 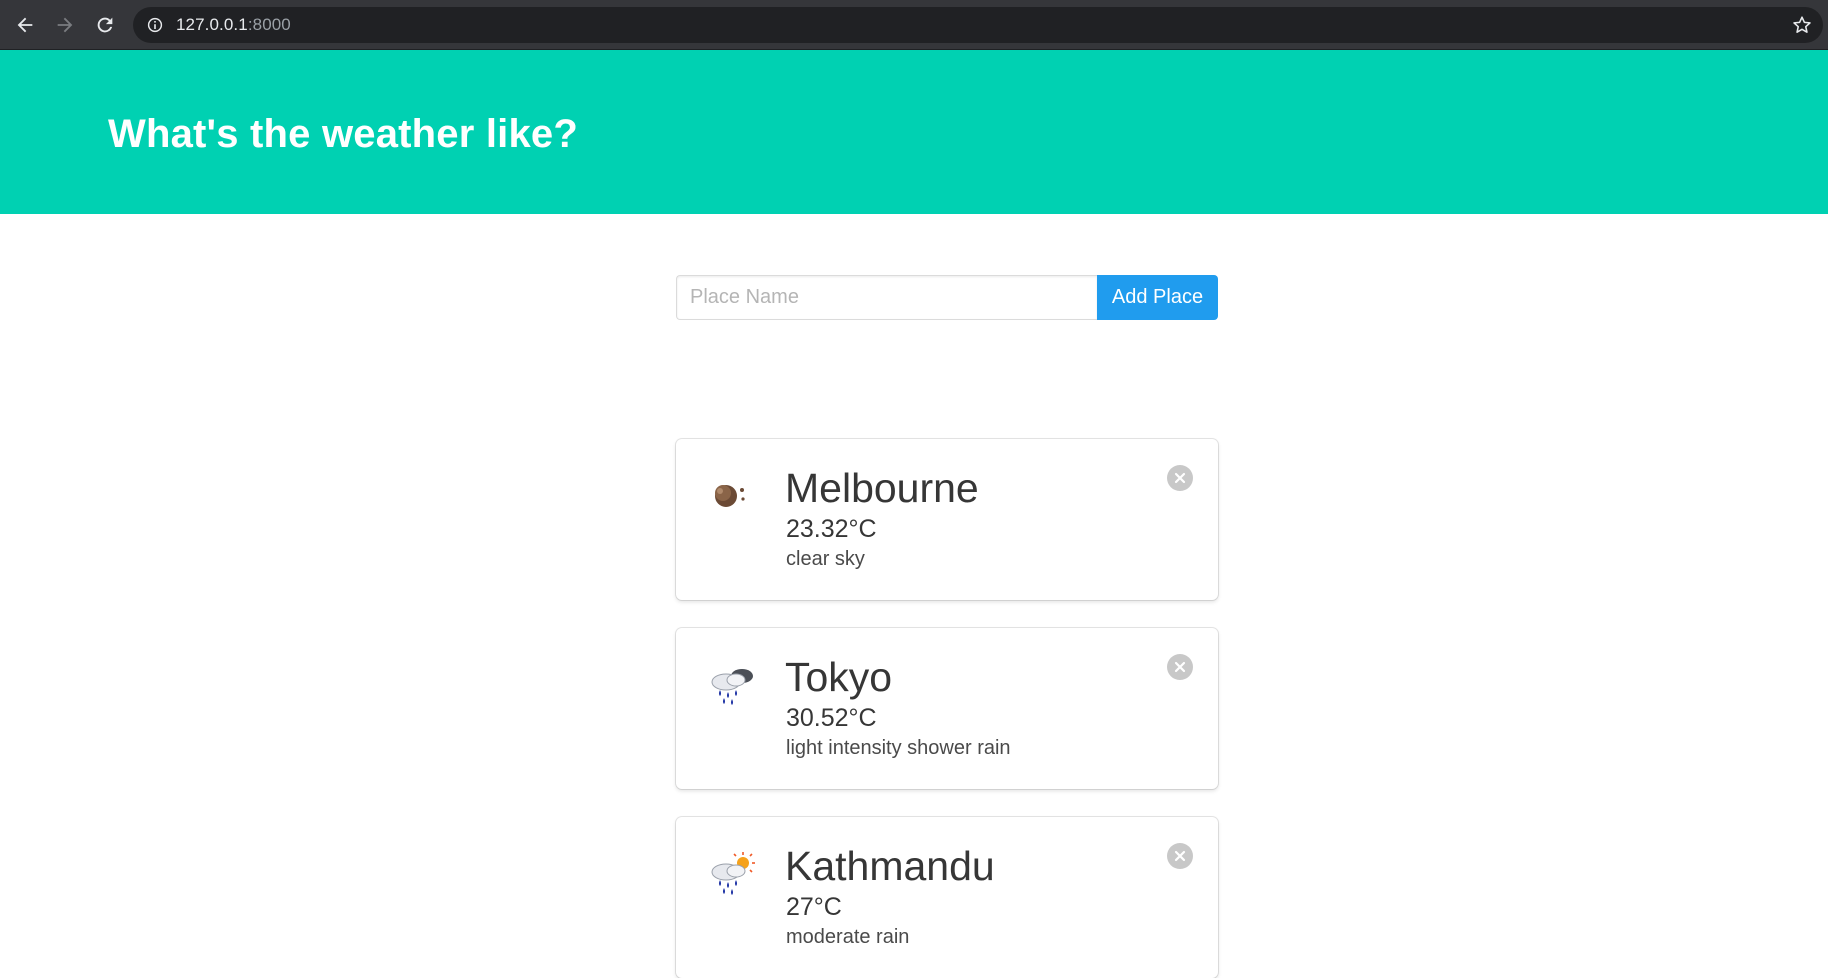 What do you see at coordinates (155, 25) in the screenshot?
I see `info-icon` at bounding box center [155, 25].